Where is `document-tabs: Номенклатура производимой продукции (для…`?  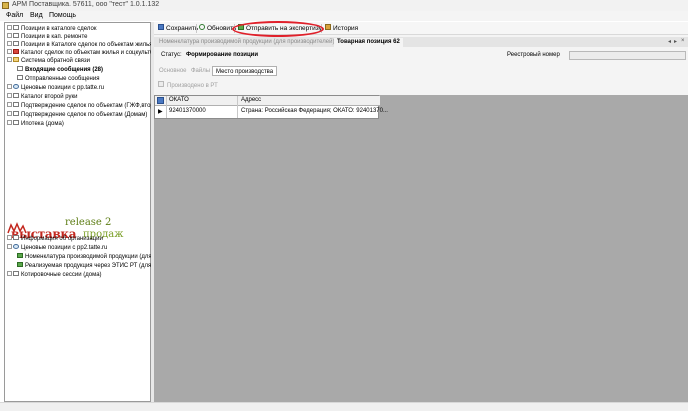
document-tabs: Номенклатура производимой продукции (для… is located at coordinates (421, 42).